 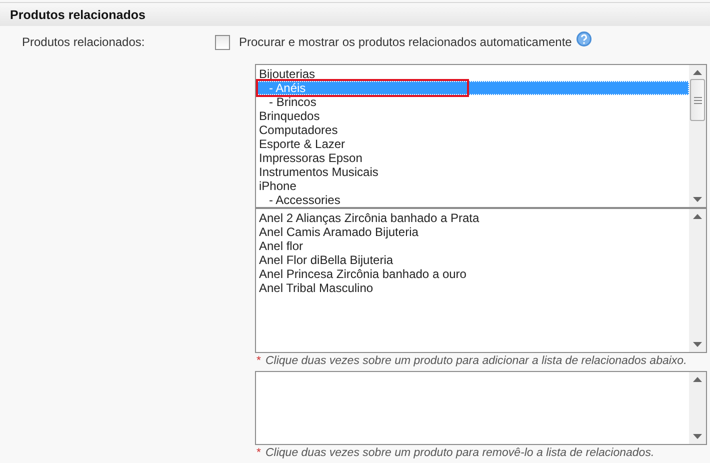 I want to click on list-item: Anel Flor diBella Bijuteria, so click(x=472, y=260).